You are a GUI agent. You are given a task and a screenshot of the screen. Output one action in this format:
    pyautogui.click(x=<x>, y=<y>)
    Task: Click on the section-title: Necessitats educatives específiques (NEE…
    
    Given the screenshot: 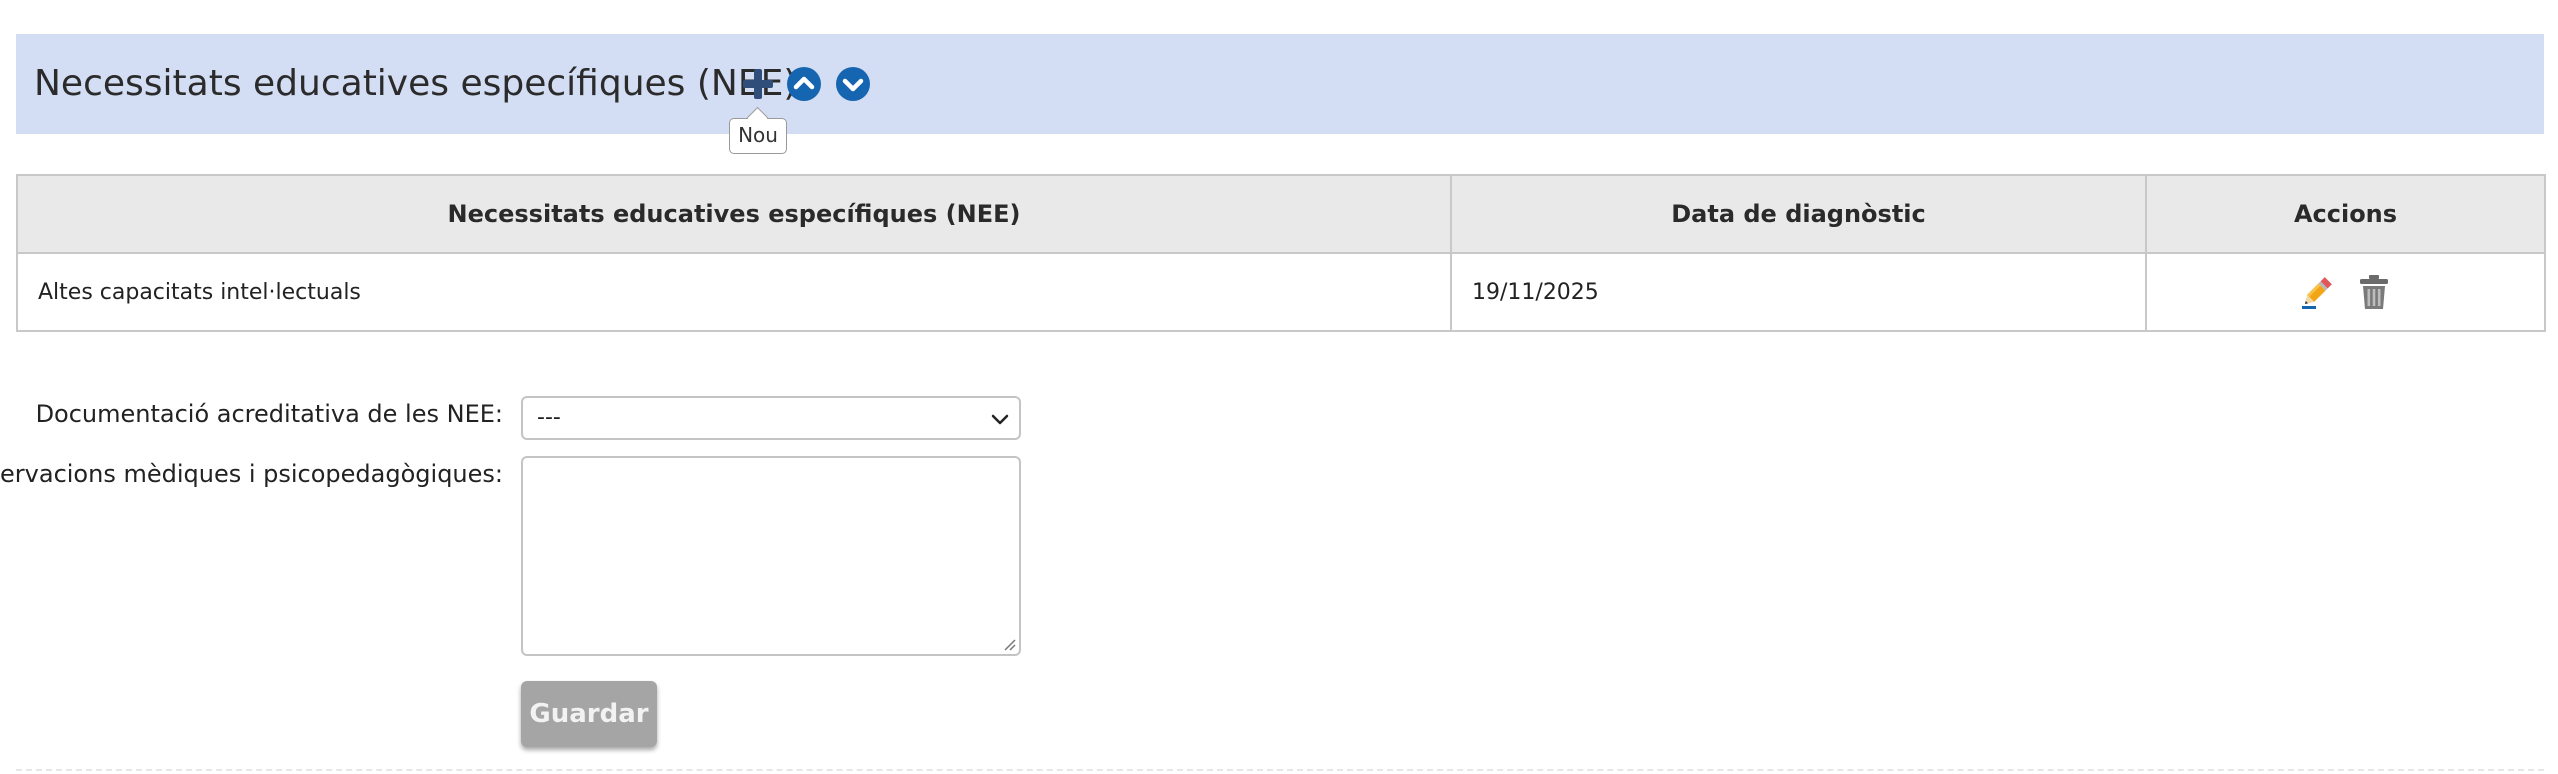 What is the action you would take?
    pyautogui.click(x=416, y=83)
    